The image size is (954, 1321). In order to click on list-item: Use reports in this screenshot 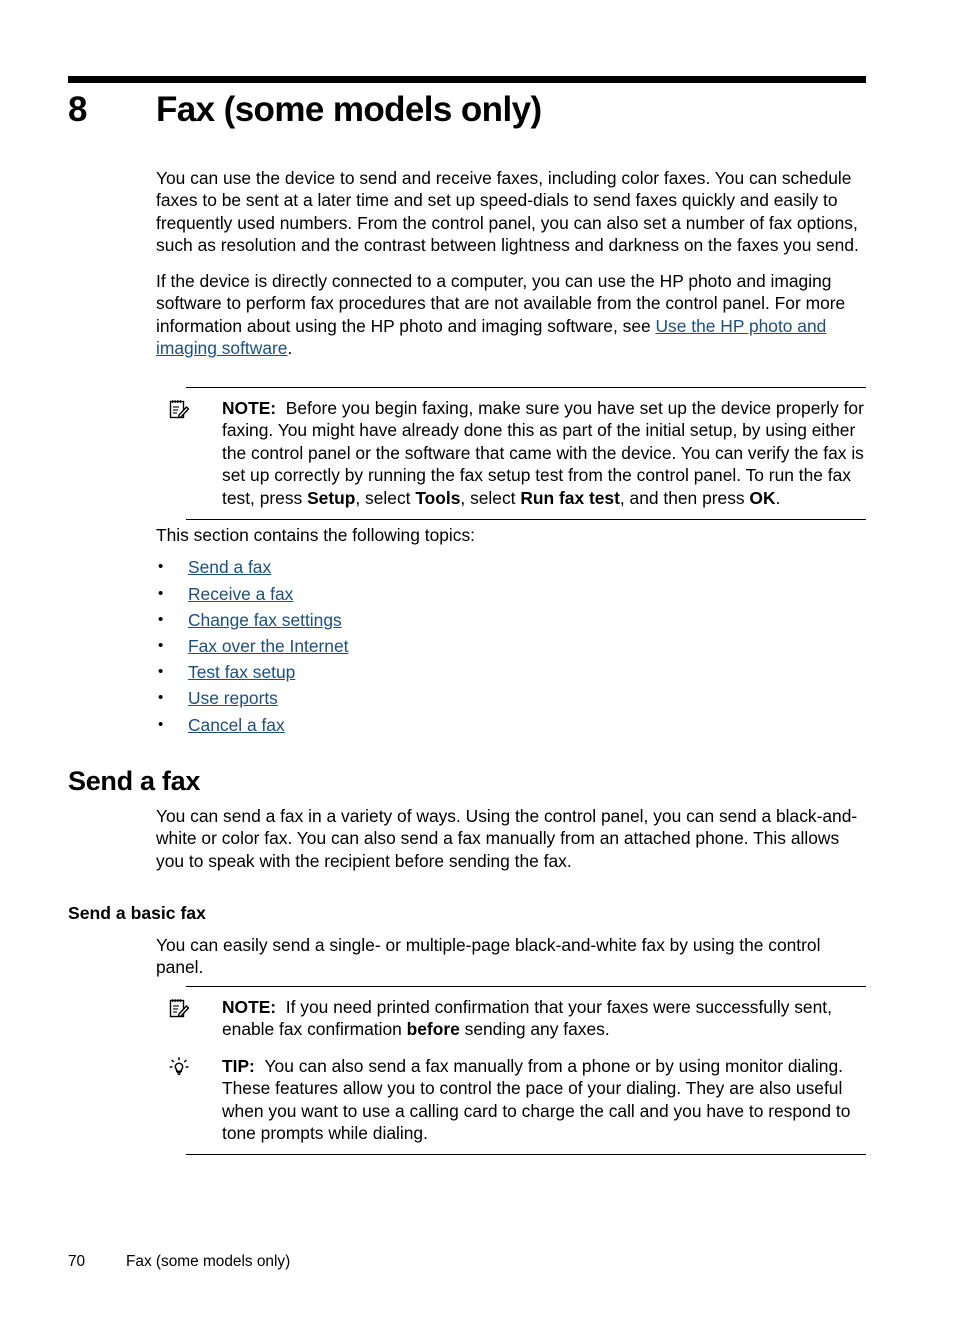, I will do `click(512, 698)`.